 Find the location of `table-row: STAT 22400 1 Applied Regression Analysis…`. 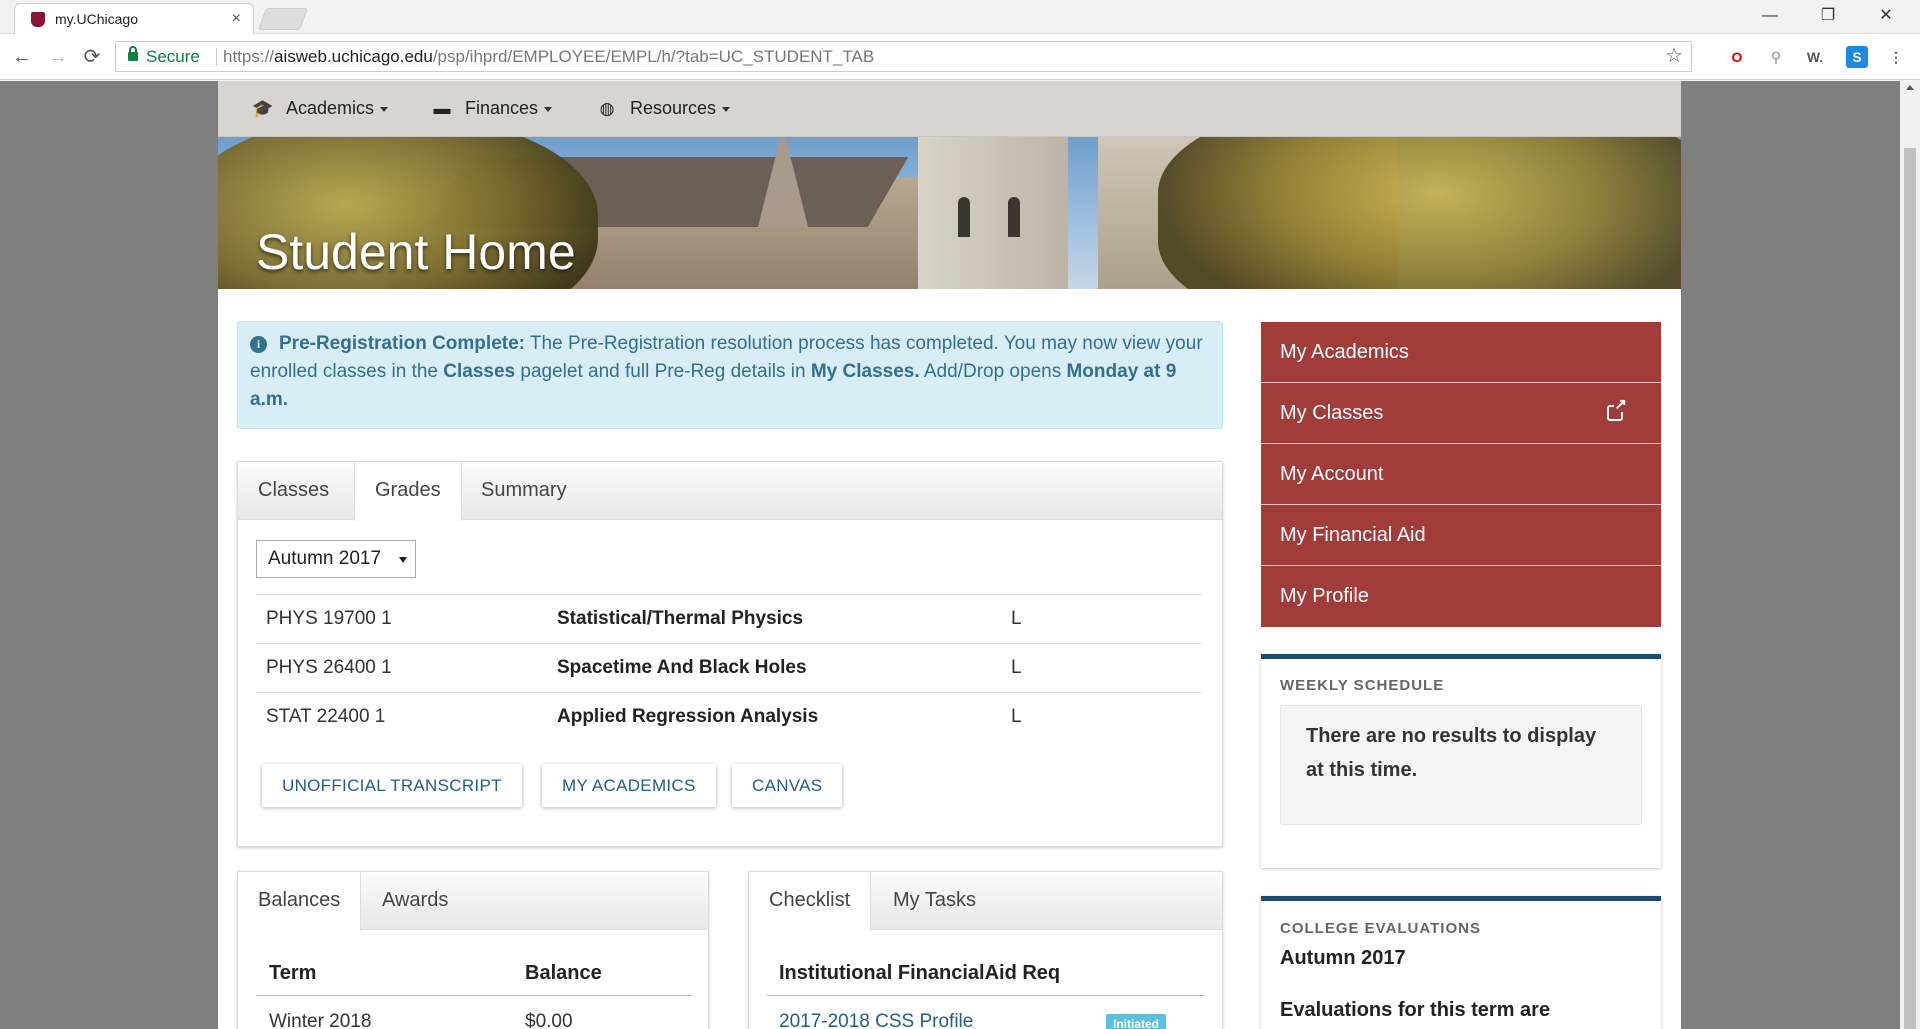

table-row: STAT 22400 1 Applied Regression Analysis… is located at coordinates (729, 716).